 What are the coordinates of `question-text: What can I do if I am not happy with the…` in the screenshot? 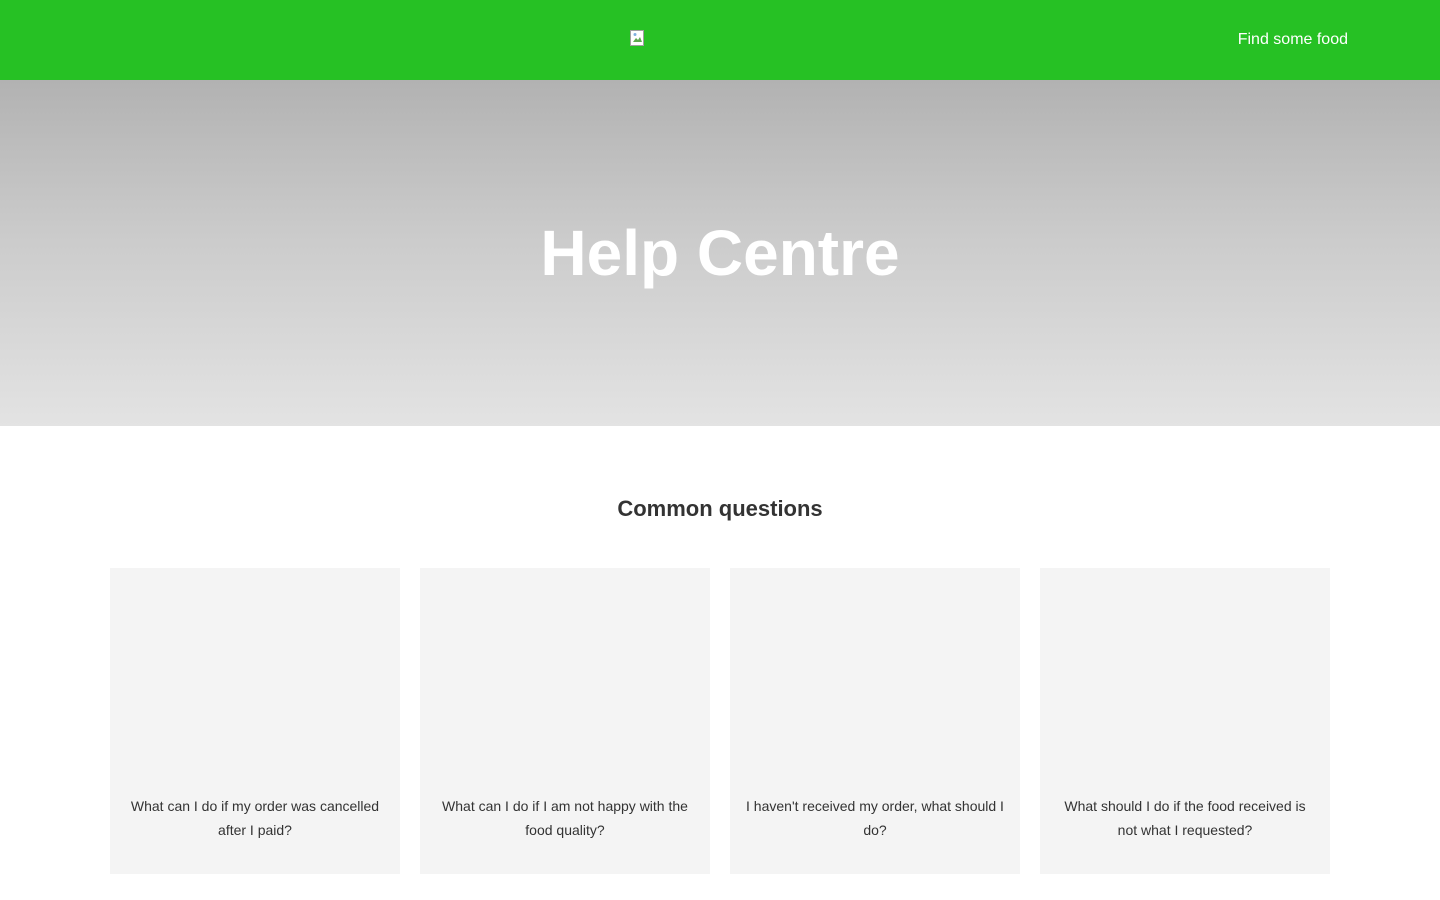 It's located at (565, 818).